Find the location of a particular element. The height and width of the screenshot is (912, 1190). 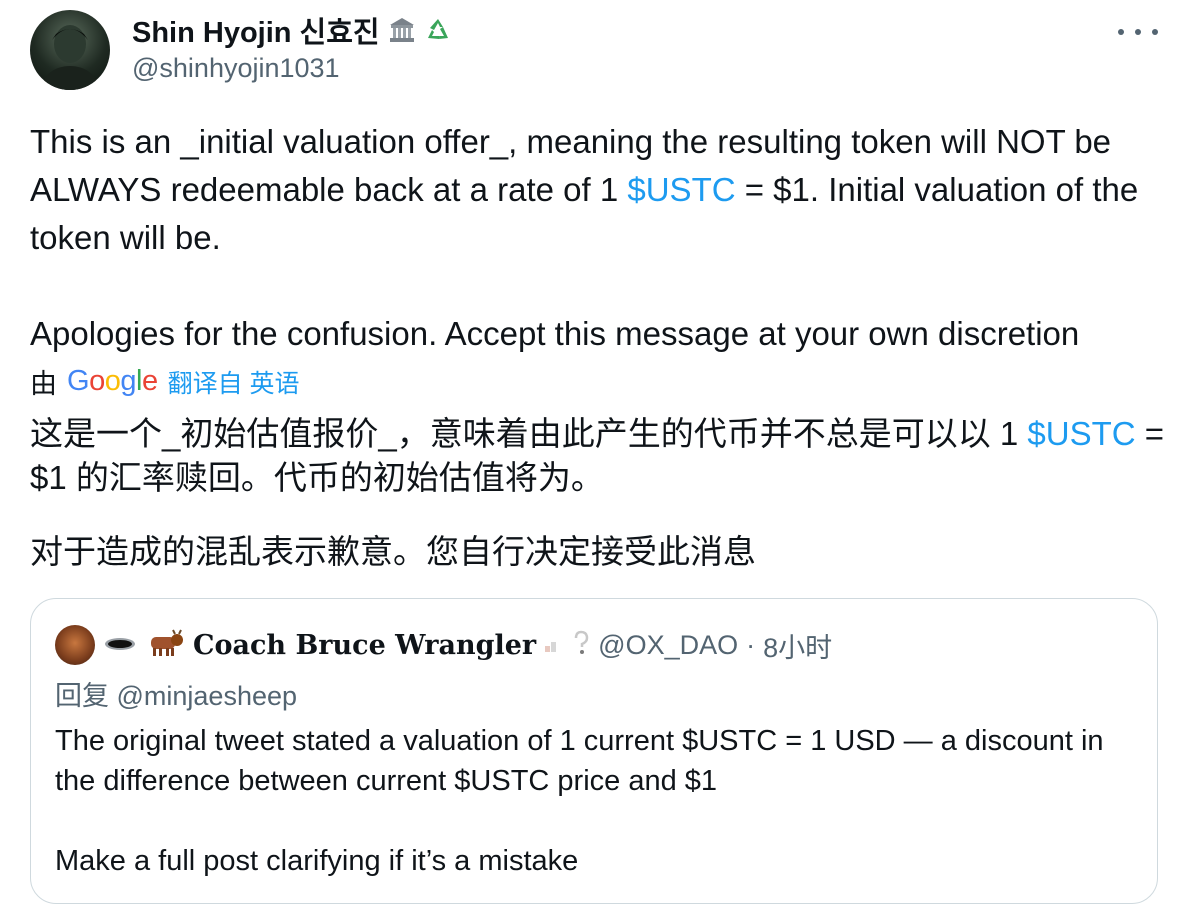

classical-building-icon is located at coordinates (402, 30).